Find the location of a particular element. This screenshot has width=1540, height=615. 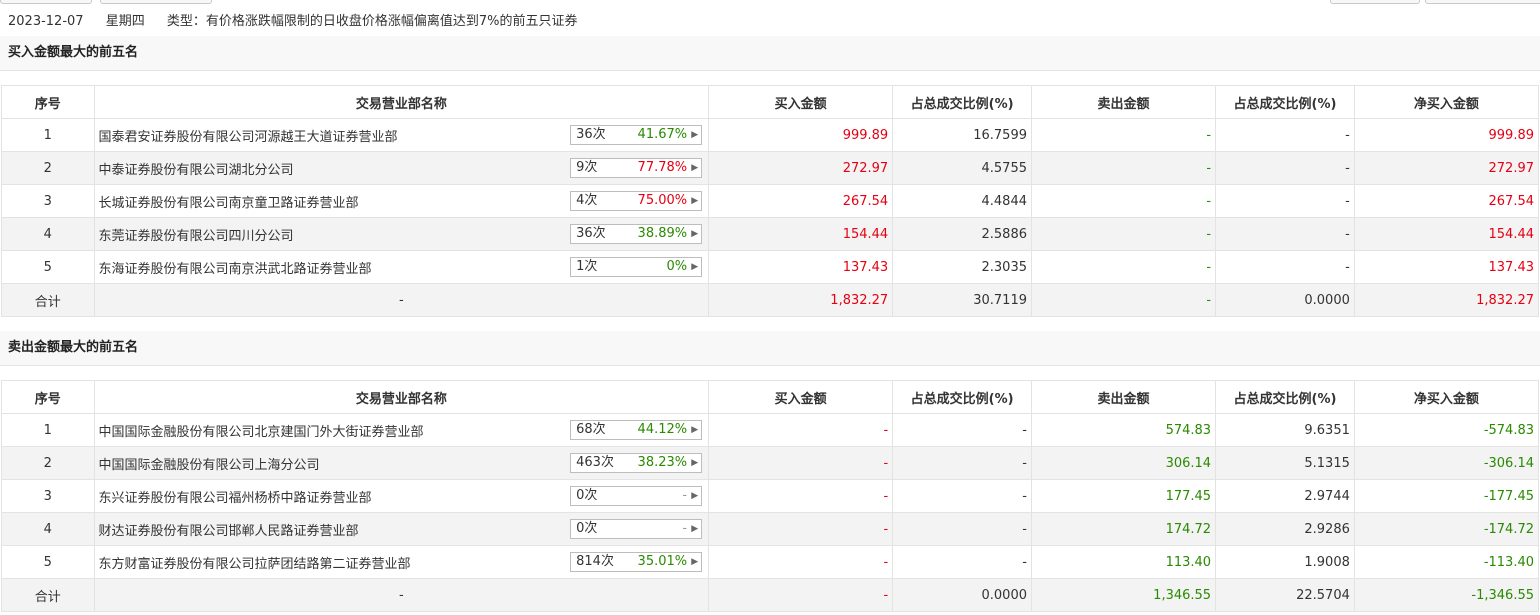

seat-name-text: 中国国际金融股份有限公司上海分公司 is located at coordinates (209, 465).